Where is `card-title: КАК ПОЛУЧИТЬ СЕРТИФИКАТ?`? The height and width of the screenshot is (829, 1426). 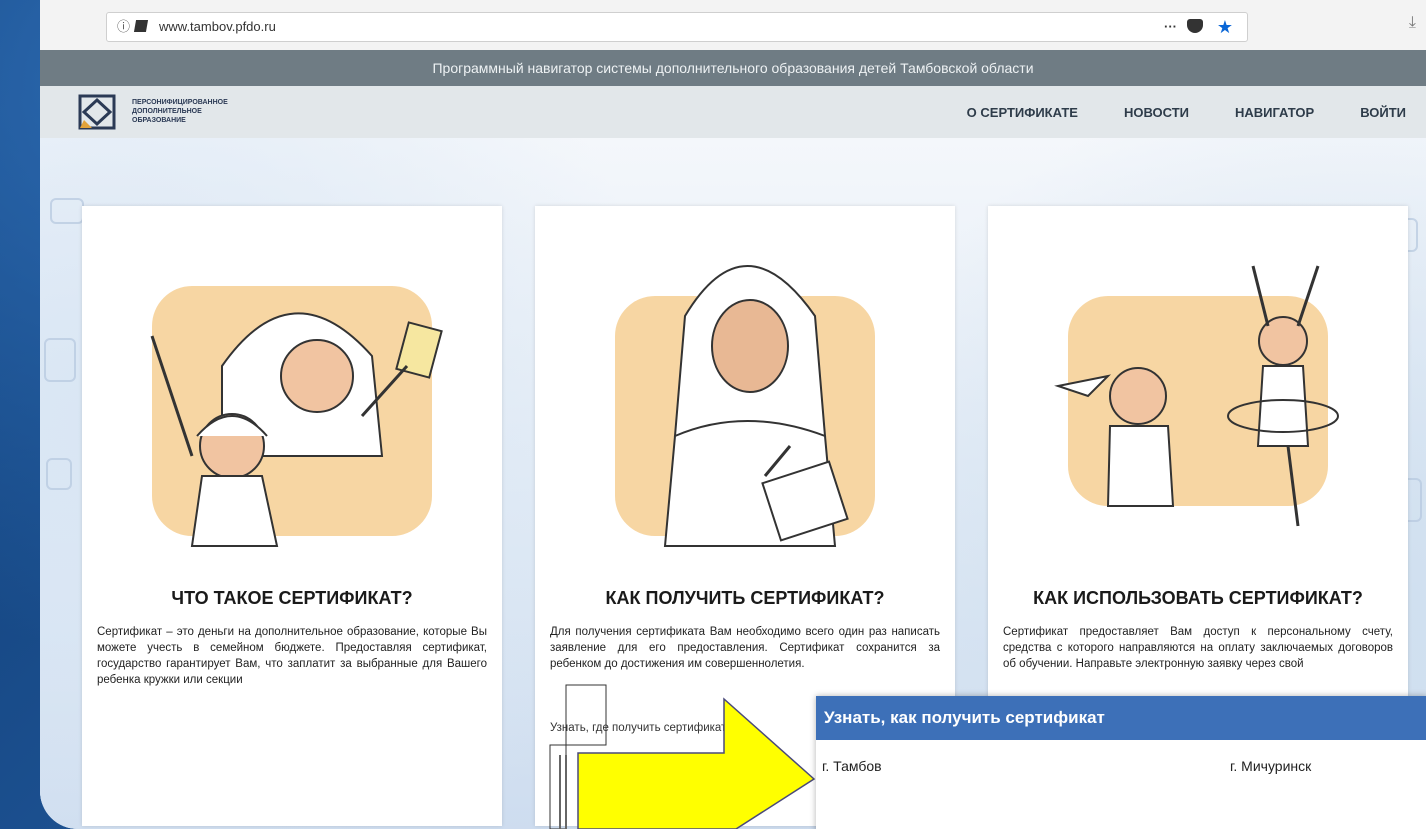
card-title: КАК ПОЛУЧИТЬ СЕРТИФИКАТ? is located at coordinates (745, 598).